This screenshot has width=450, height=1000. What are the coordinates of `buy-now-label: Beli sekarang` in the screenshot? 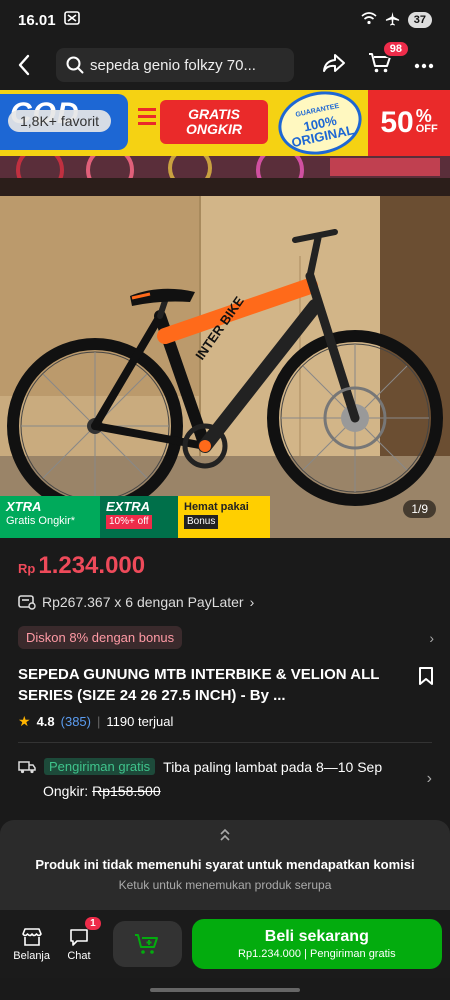 It's located at (316, 936).